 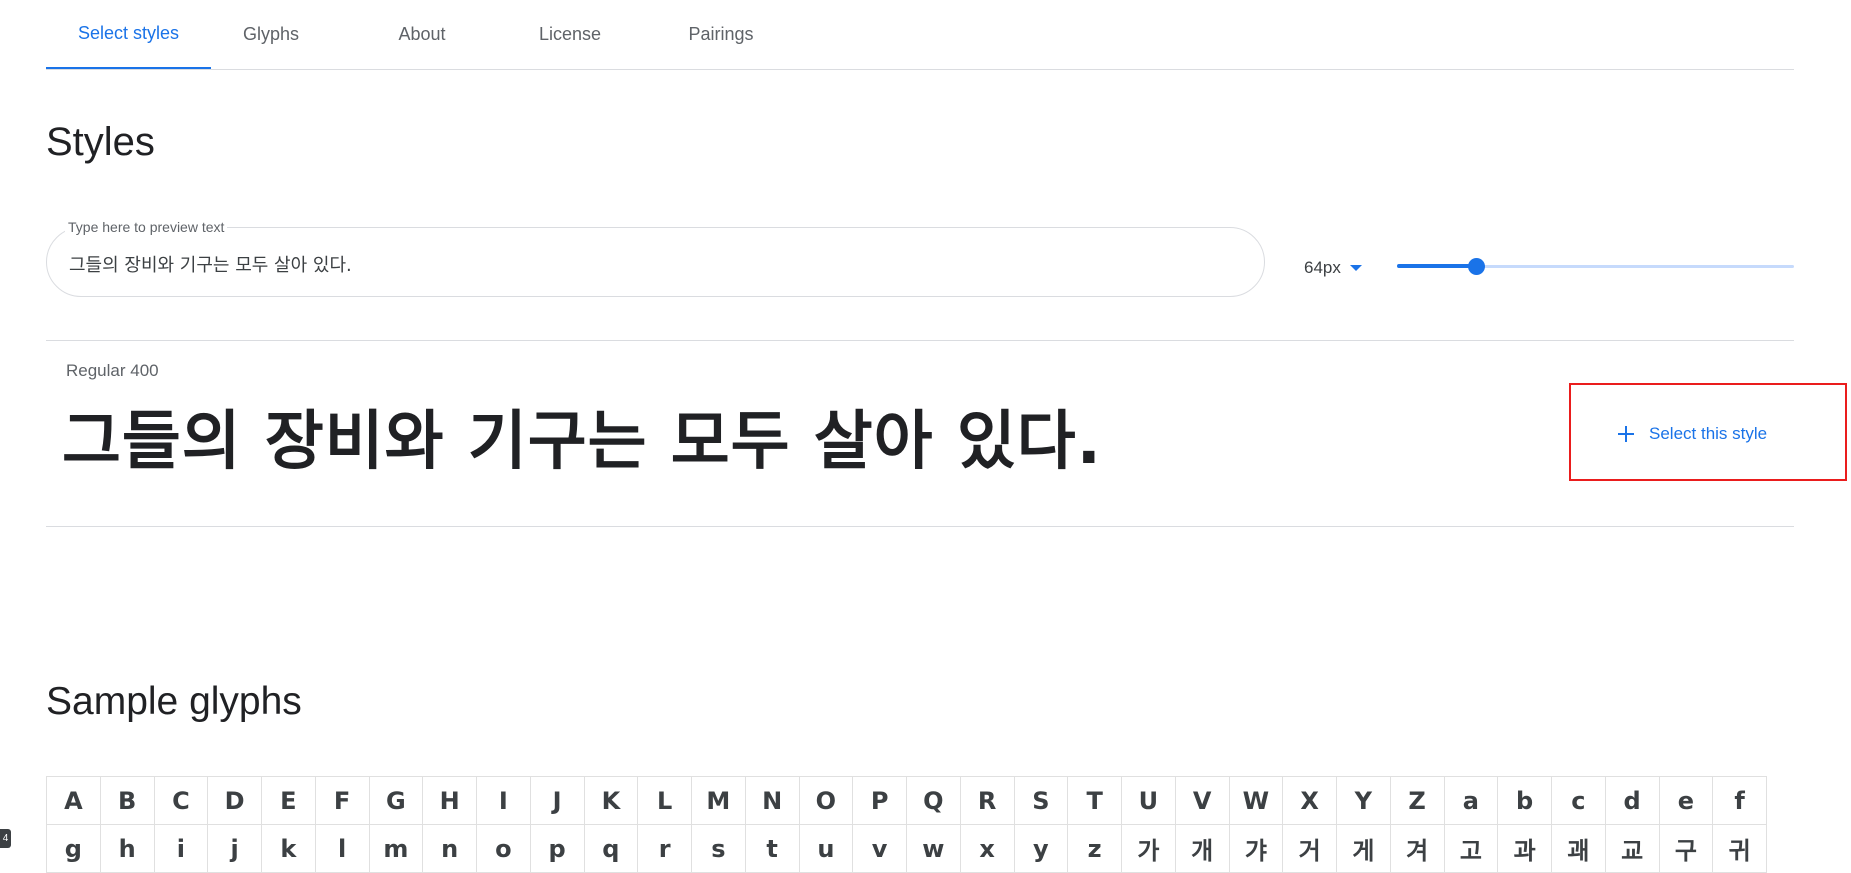 What do you see at coordinates (271, 34) in the screenshot?
I see `tab-glyphs: Glyphs` at bounding box center [271, 34].